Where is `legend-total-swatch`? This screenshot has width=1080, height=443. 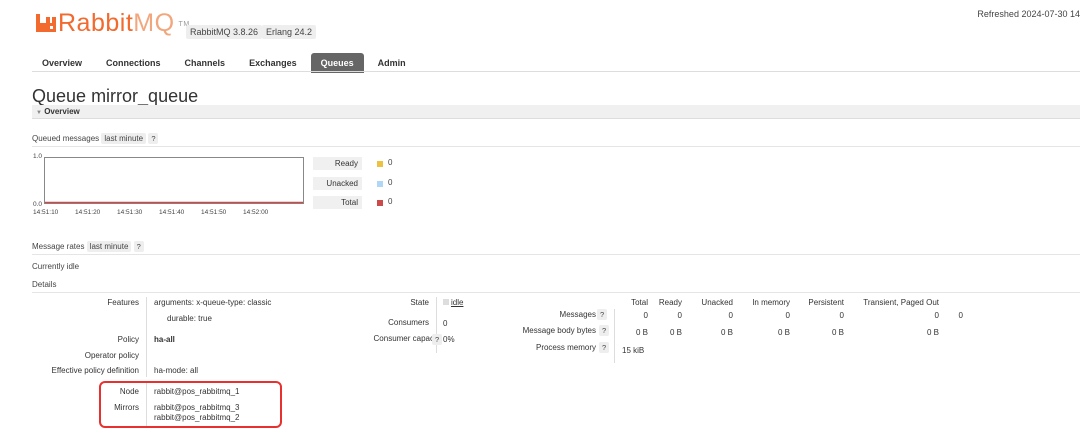
legend-total-swatch is located at coordinates (380, 203).